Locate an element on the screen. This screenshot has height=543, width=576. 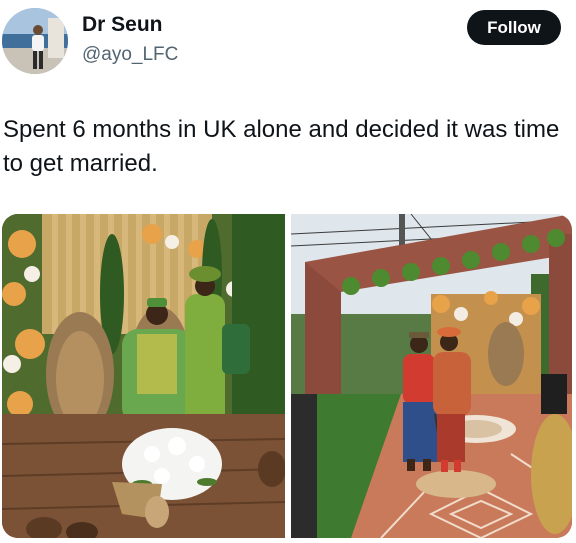
author-handle: @ayo_LFC is located at coordinates (130, 55).